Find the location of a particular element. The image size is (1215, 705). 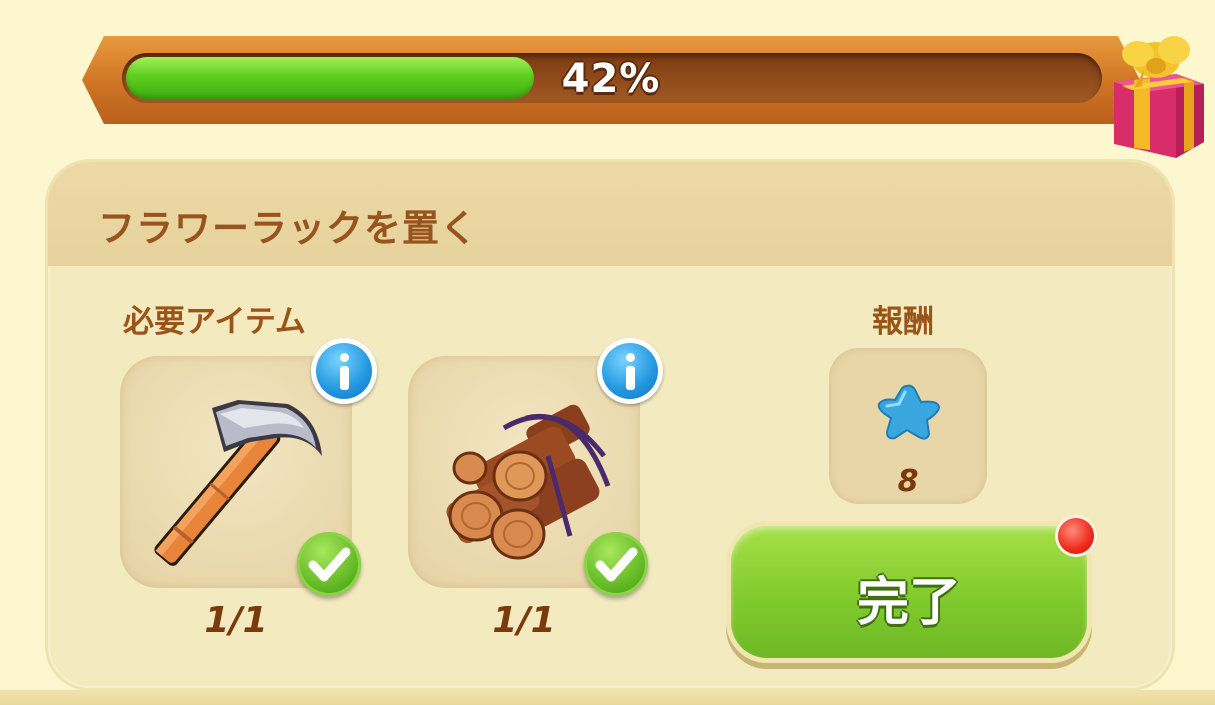

background-strip is located at coordinates (607, 697).